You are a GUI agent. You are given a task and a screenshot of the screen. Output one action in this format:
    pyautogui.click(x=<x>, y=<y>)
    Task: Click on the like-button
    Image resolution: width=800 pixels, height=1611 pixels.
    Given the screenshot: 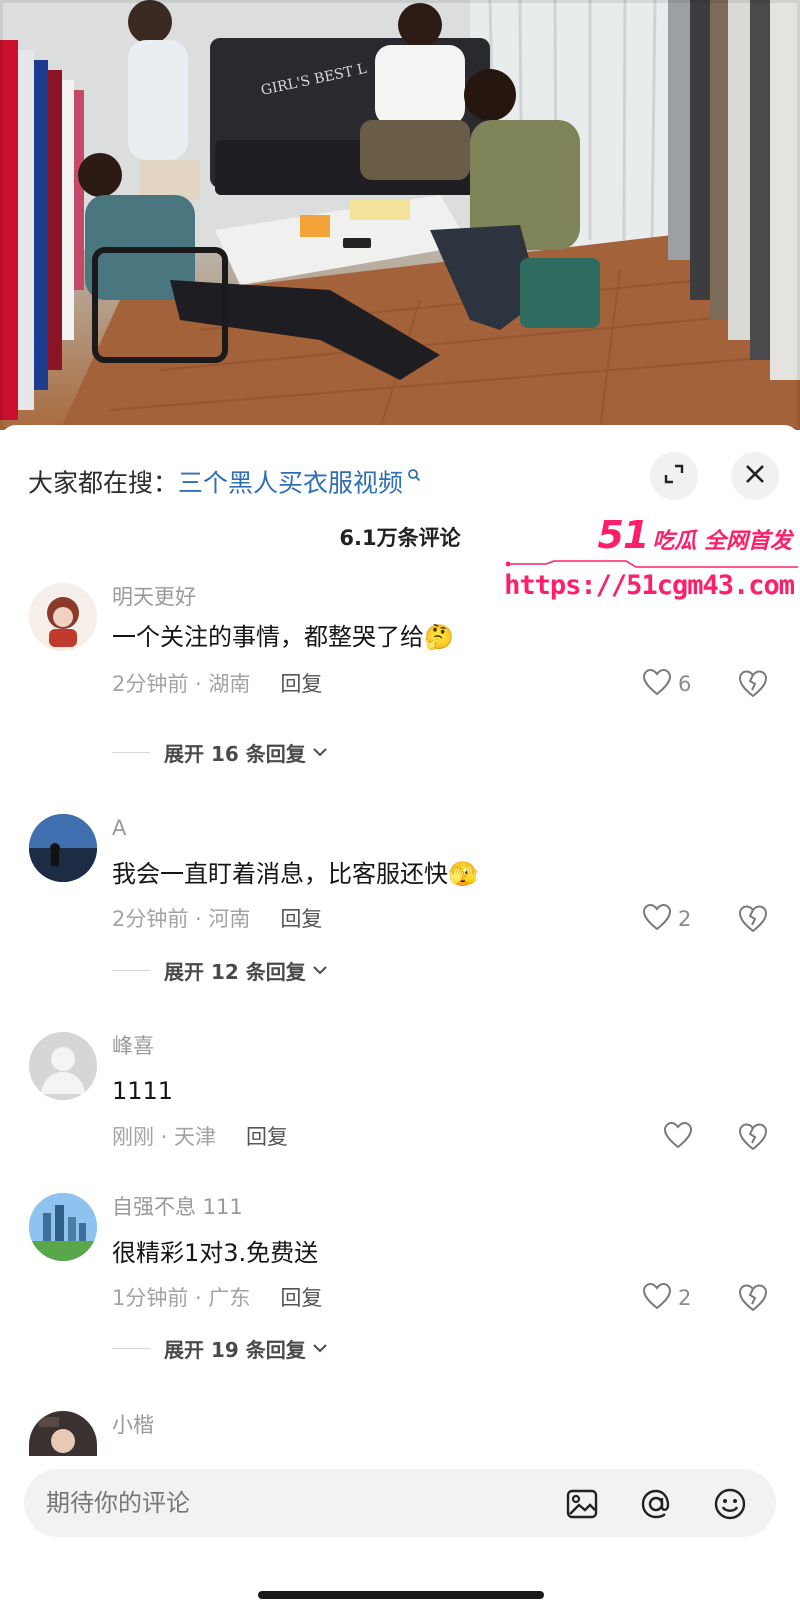 What is the action you would take?
    pyautogui.click(x=681, y=1137)
    